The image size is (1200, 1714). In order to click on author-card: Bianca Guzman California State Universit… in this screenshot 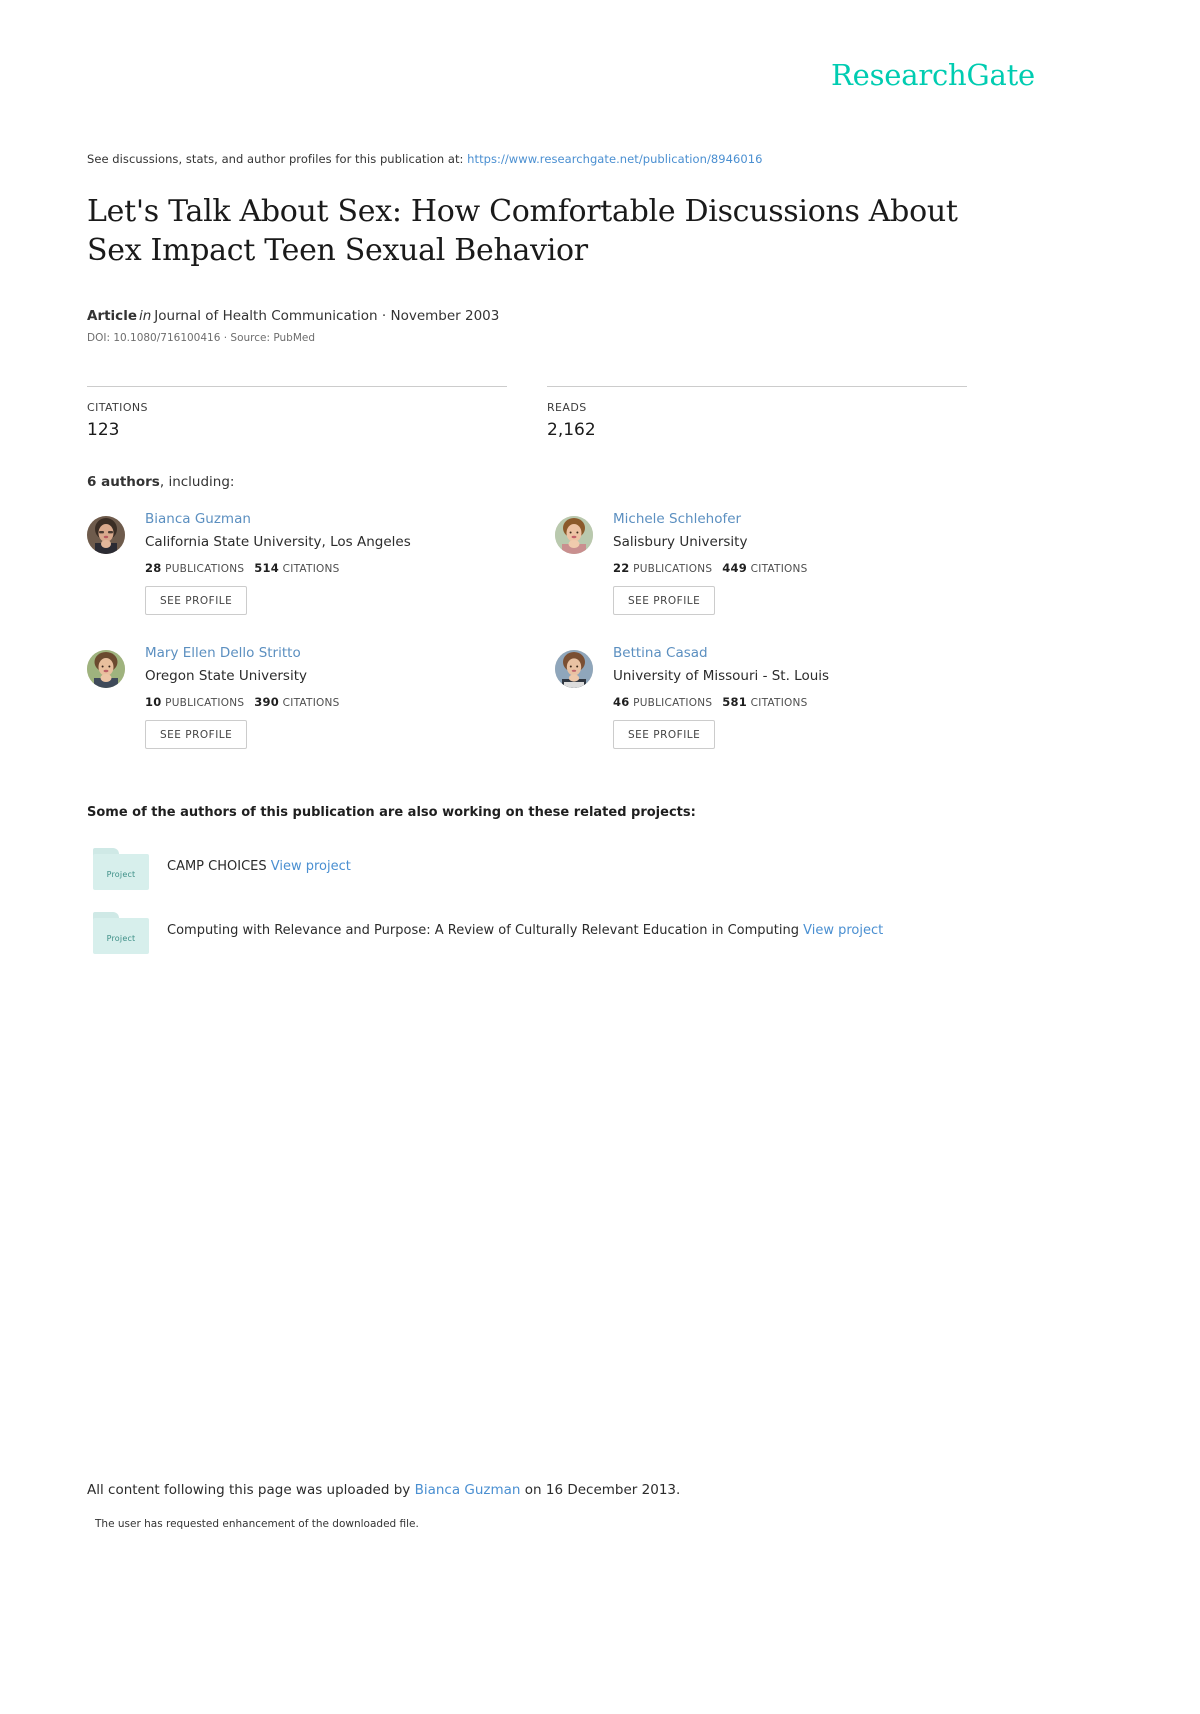, I will do `click(297, 563)`.